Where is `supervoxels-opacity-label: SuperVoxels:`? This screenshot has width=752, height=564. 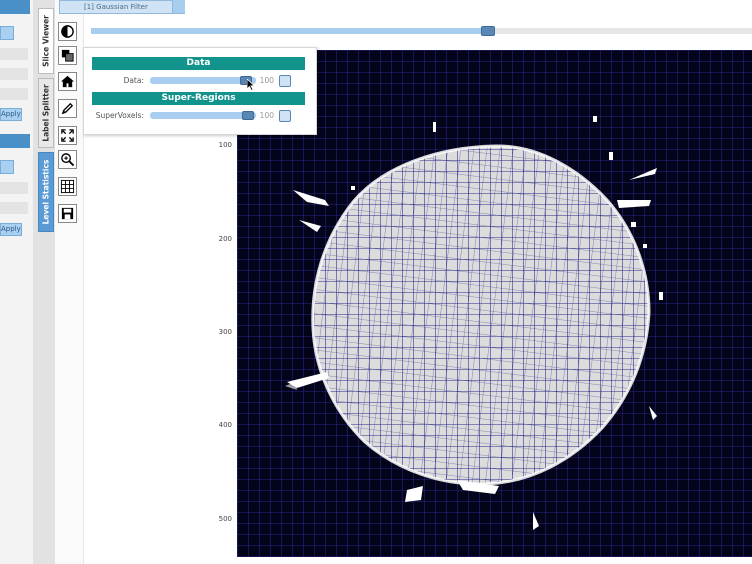 supervoxels-opacity-label: SuperVoxels: is located at coordinates (119, 115).